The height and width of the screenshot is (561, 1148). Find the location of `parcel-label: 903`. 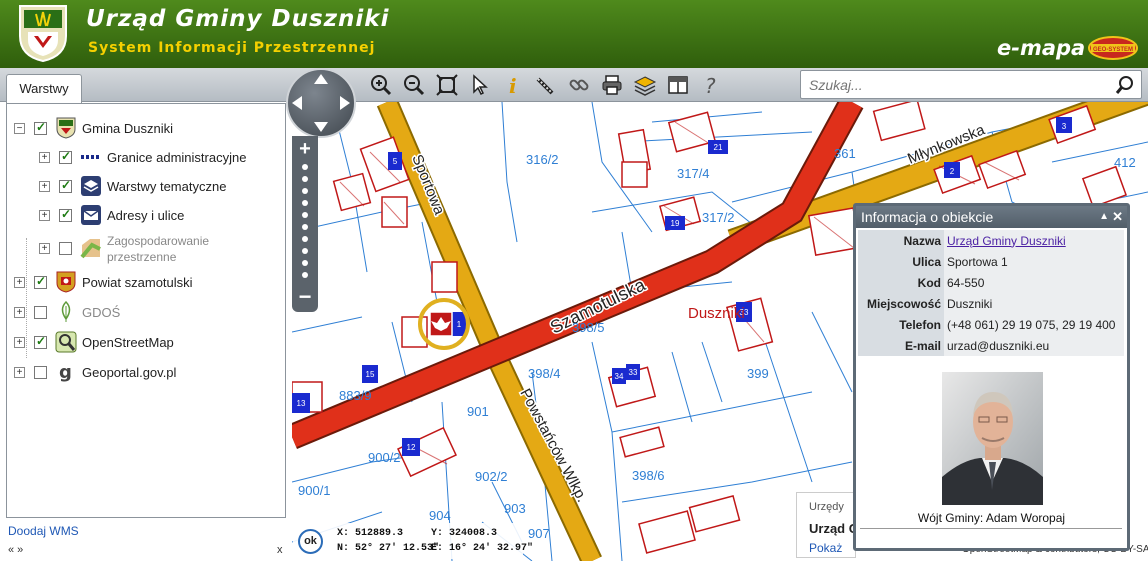

parcel-label: 903 is located at coordinates (515, 508).